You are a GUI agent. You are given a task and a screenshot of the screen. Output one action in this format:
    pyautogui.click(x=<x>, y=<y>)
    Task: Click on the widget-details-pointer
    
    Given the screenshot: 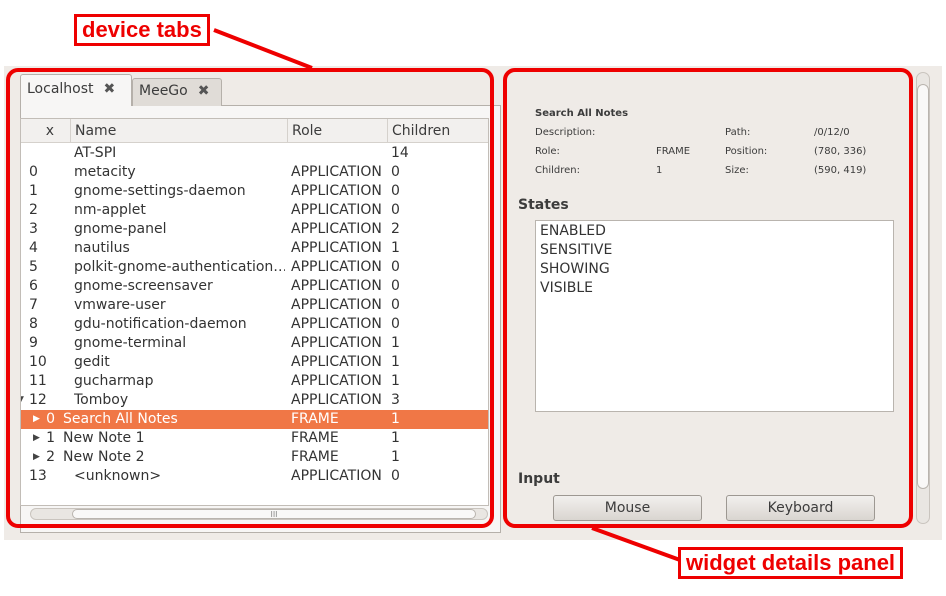 What is the action you would take?
    pyautogui.click(x=636, y=544)
    